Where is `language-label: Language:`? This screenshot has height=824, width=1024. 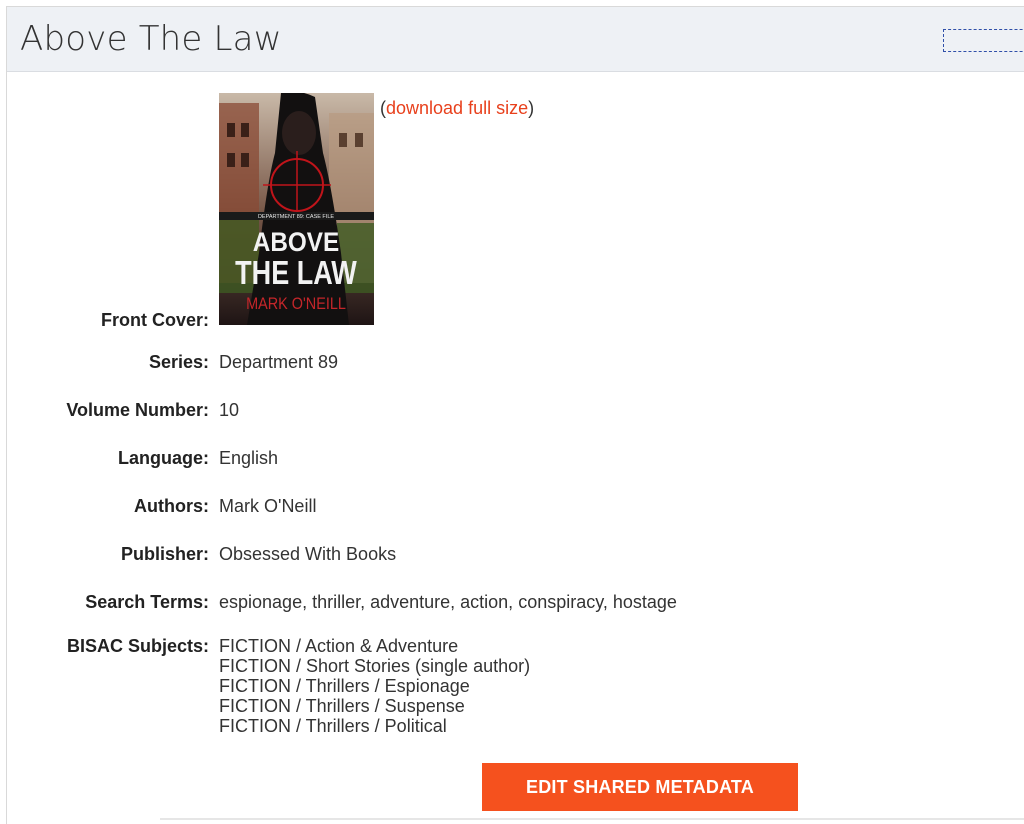 language-label: Language: is located at coordinates (163, 458).